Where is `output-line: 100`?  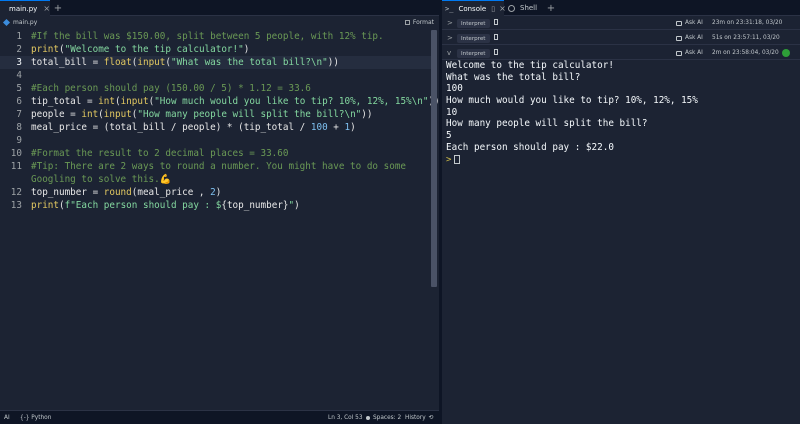
output-line: 100 is located at coordinates (454, 89).